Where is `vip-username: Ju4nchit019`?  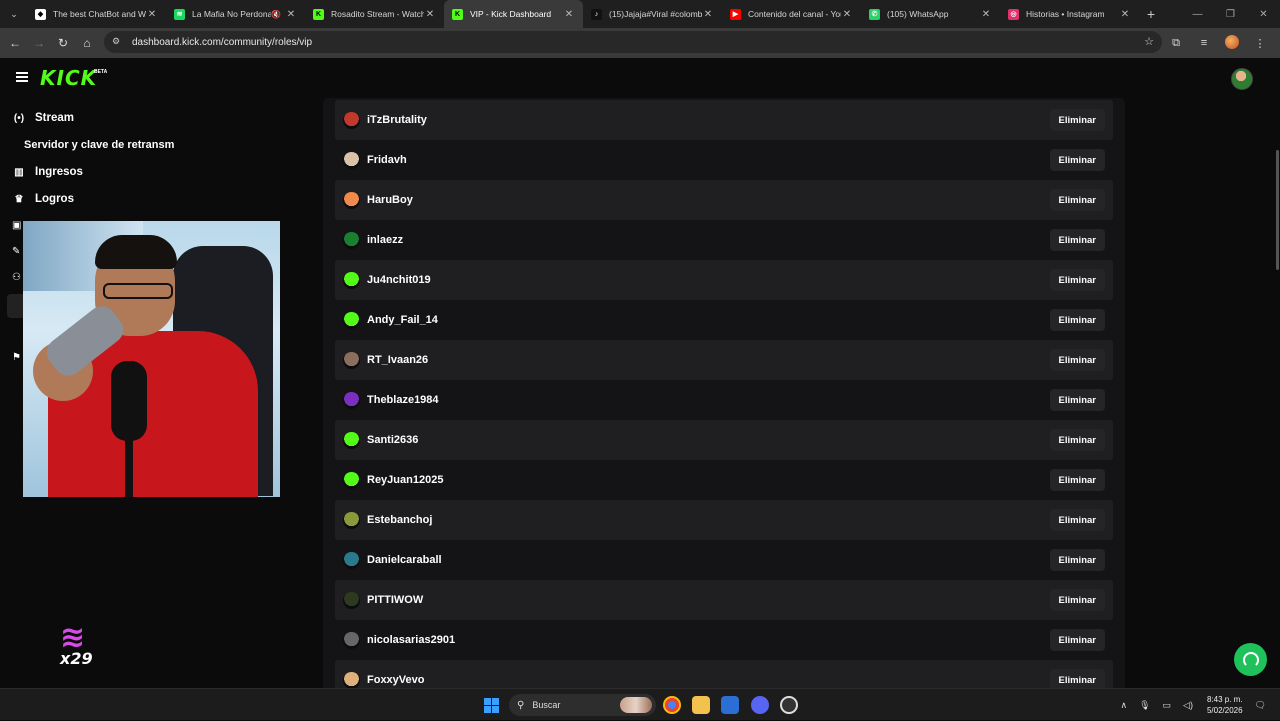 vip-username: Ju4nchit019 is located at coordinates (399, 280).